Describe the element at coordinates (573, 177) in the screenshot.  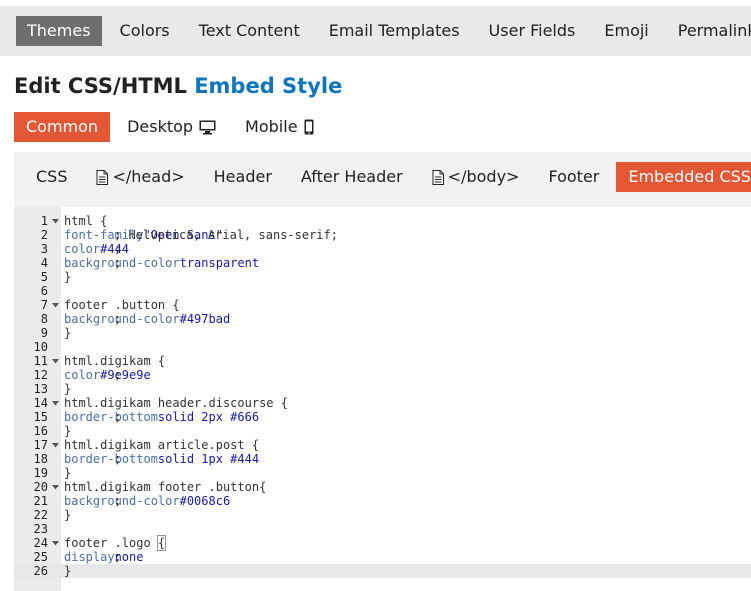
I see `tab-footer: Footer` at that location.